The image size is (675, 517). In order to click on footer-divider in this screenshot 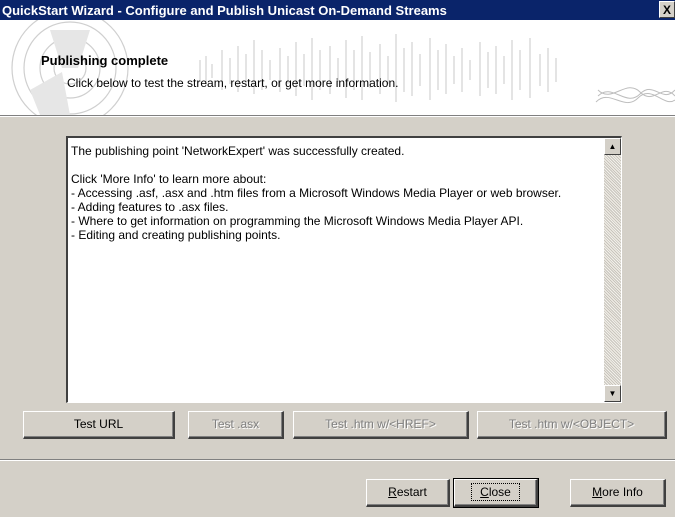, I will do `click(337, 460)`.